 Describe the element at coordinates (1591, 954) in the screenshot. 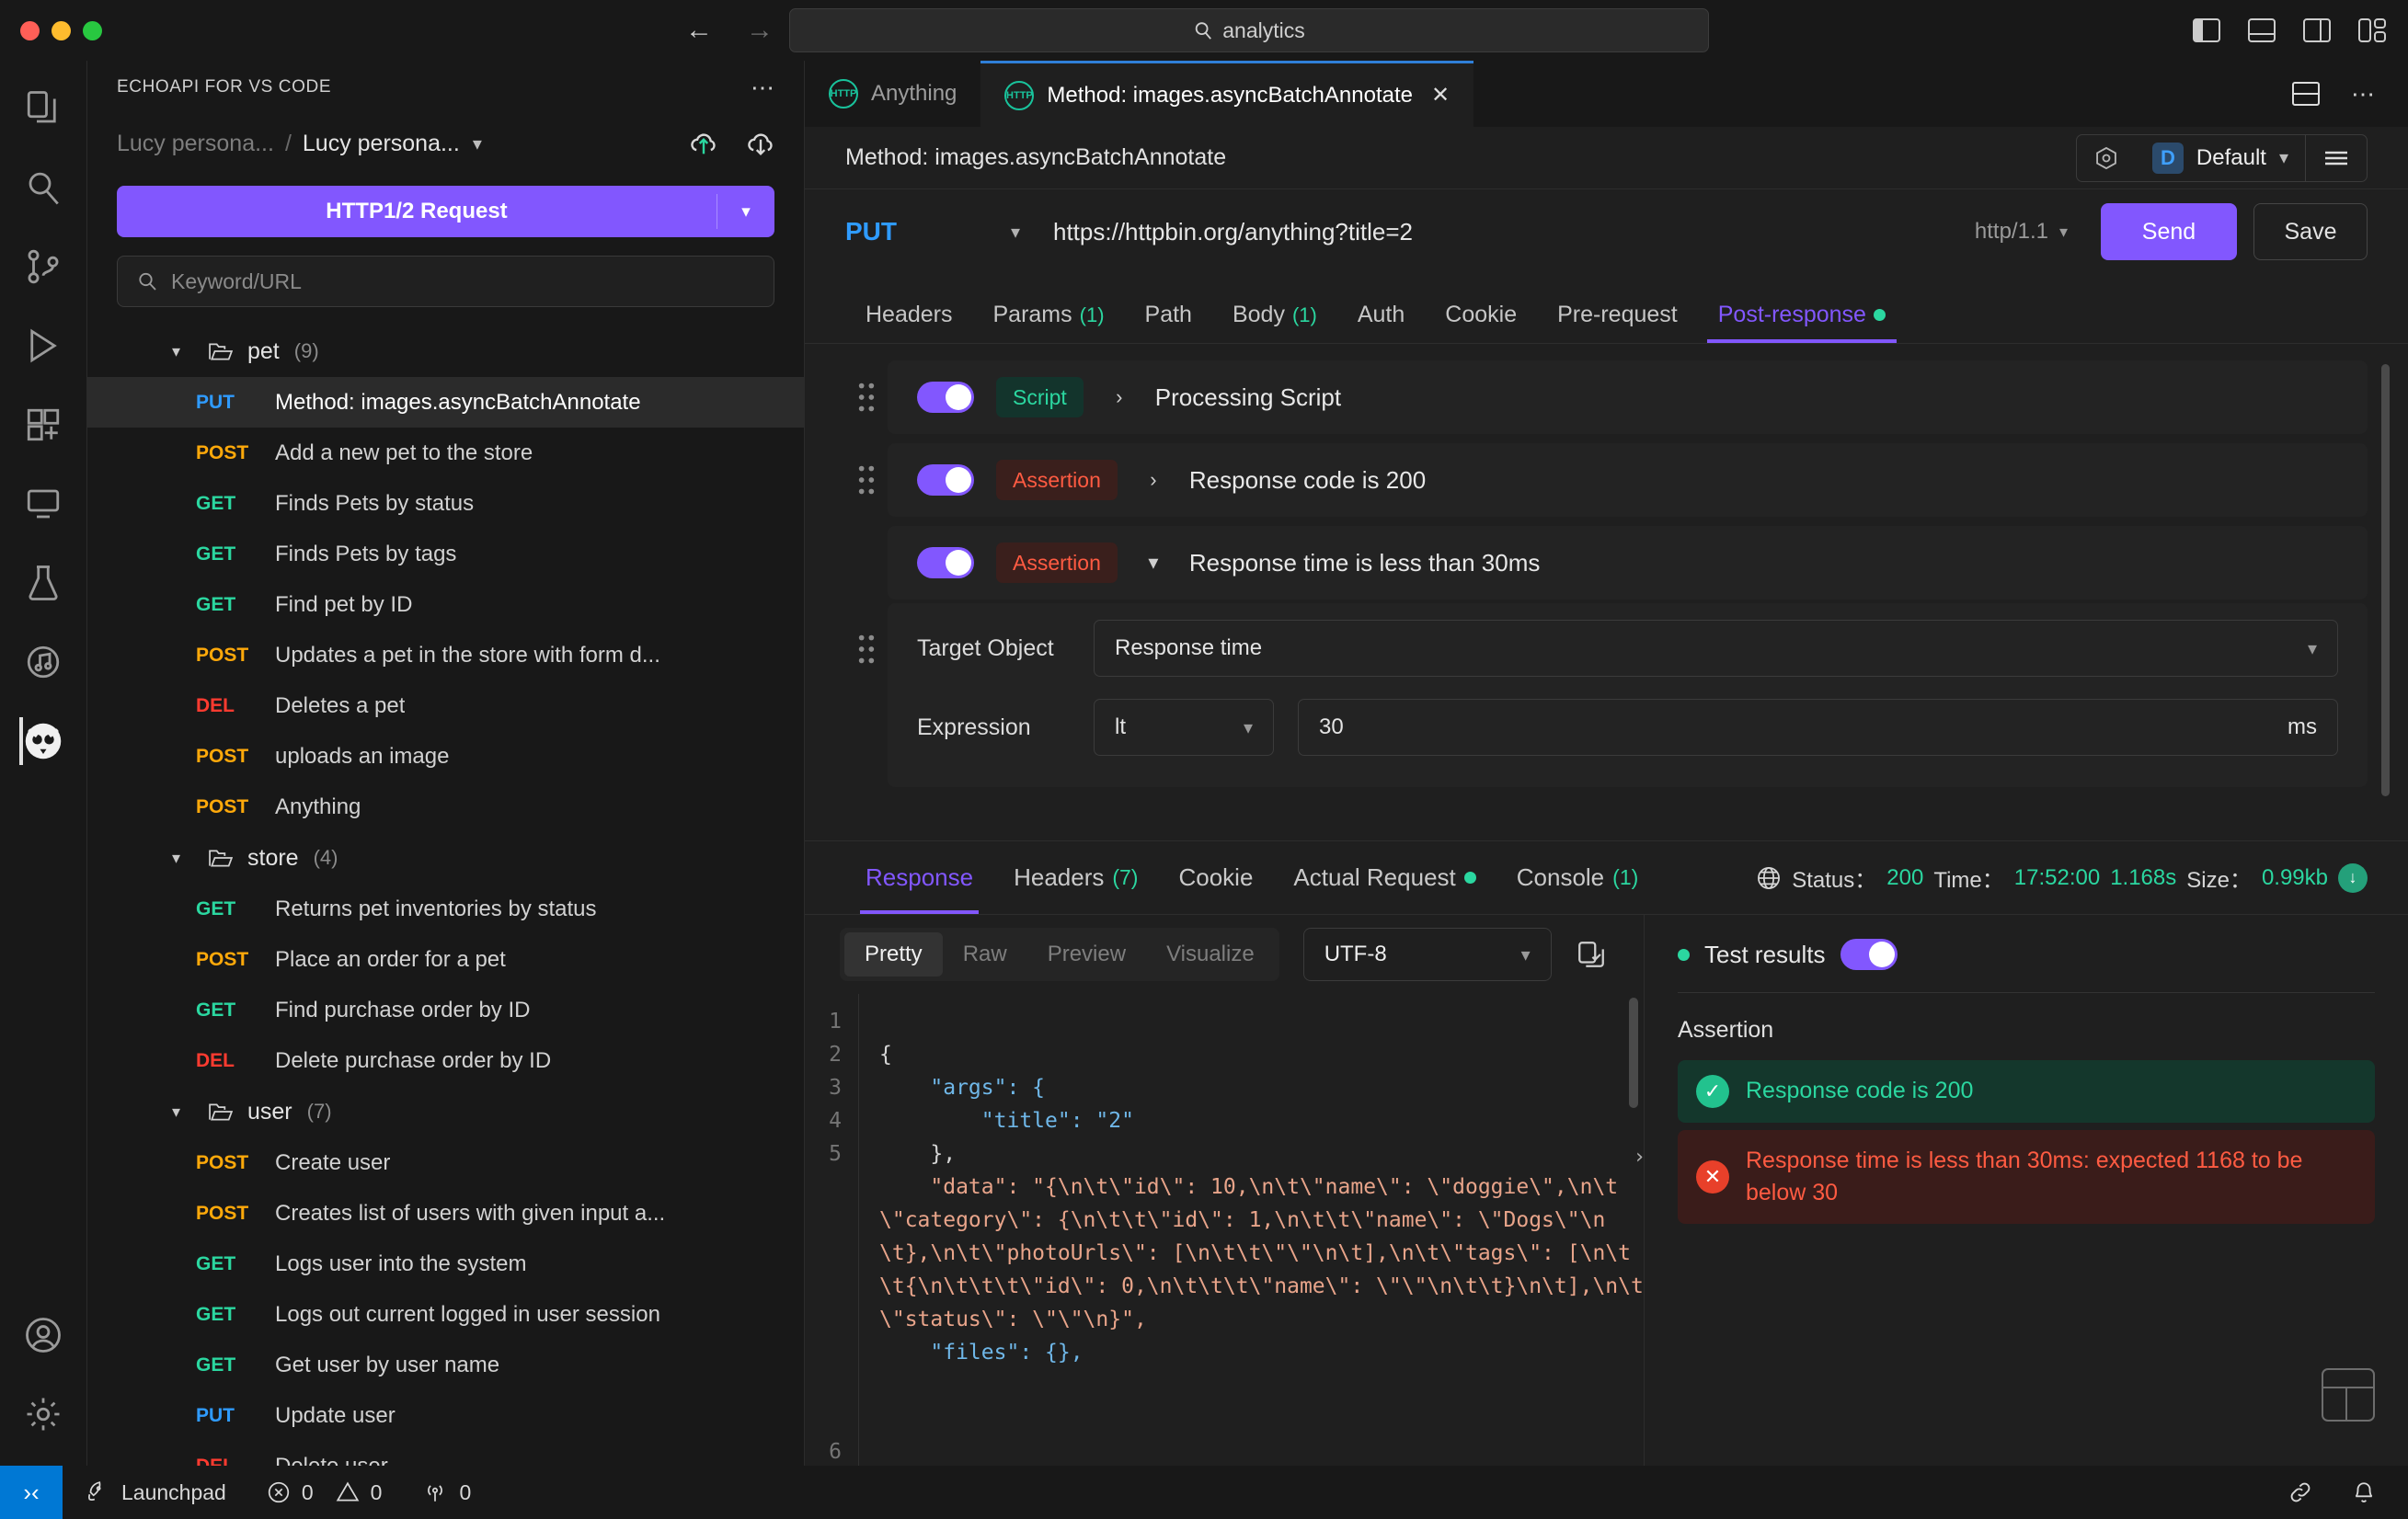

I see `copy-icon` at that location.